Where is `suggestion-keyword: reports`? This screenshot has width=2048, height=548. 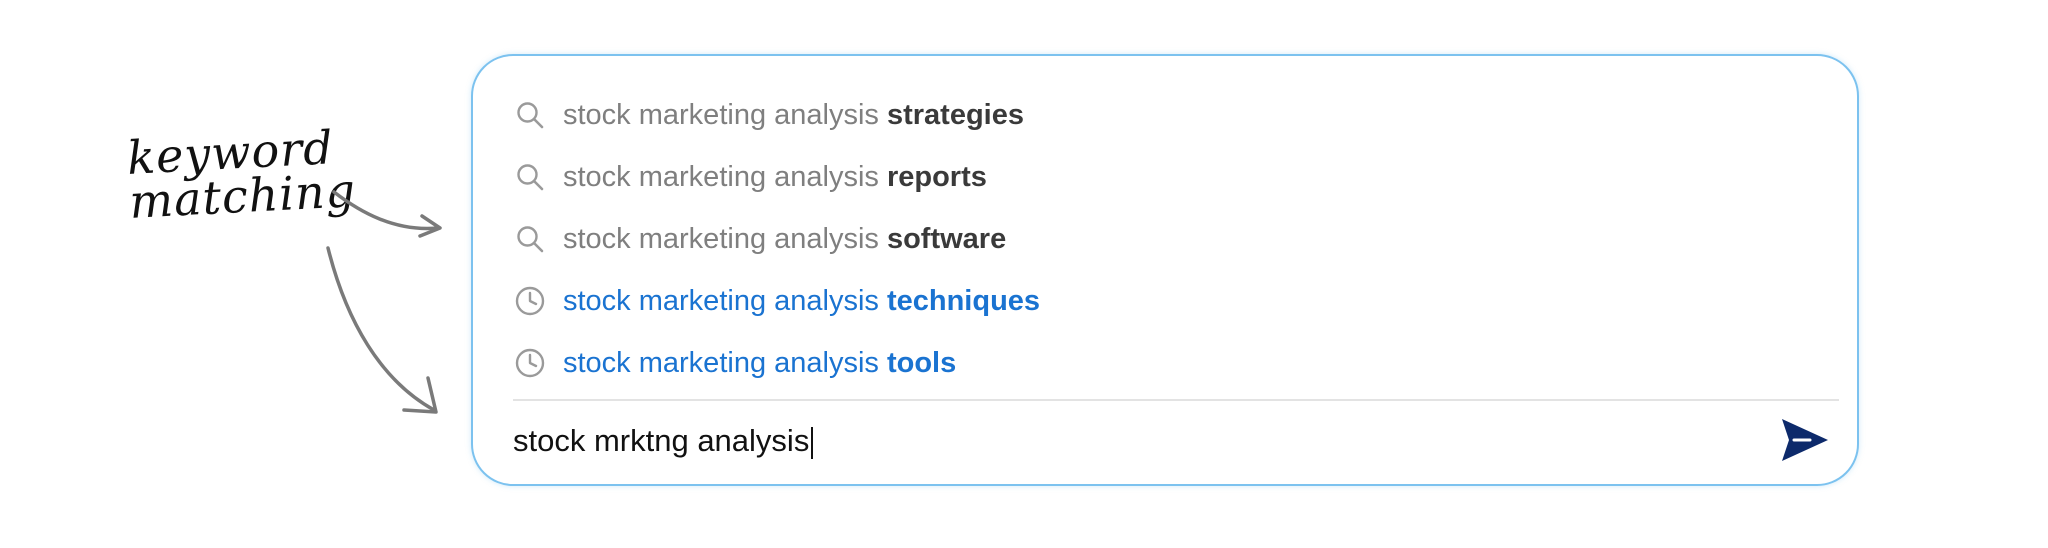 suggestion-keyword: reports is located at coordinates (936, 176).